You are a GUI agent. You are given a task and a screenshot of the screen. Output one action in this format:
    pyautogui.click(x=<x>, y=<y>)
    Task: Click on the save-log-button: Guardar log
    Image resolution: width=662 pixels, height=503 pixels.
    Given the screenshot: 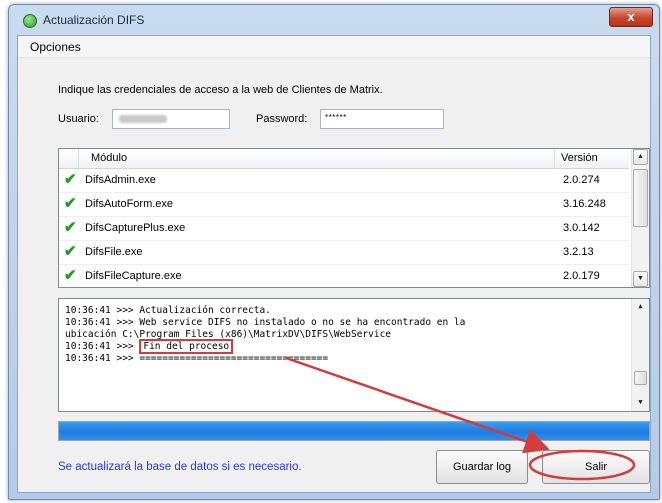 What is the action you would take?
    pyautogui.click(x=482, y=467)
    